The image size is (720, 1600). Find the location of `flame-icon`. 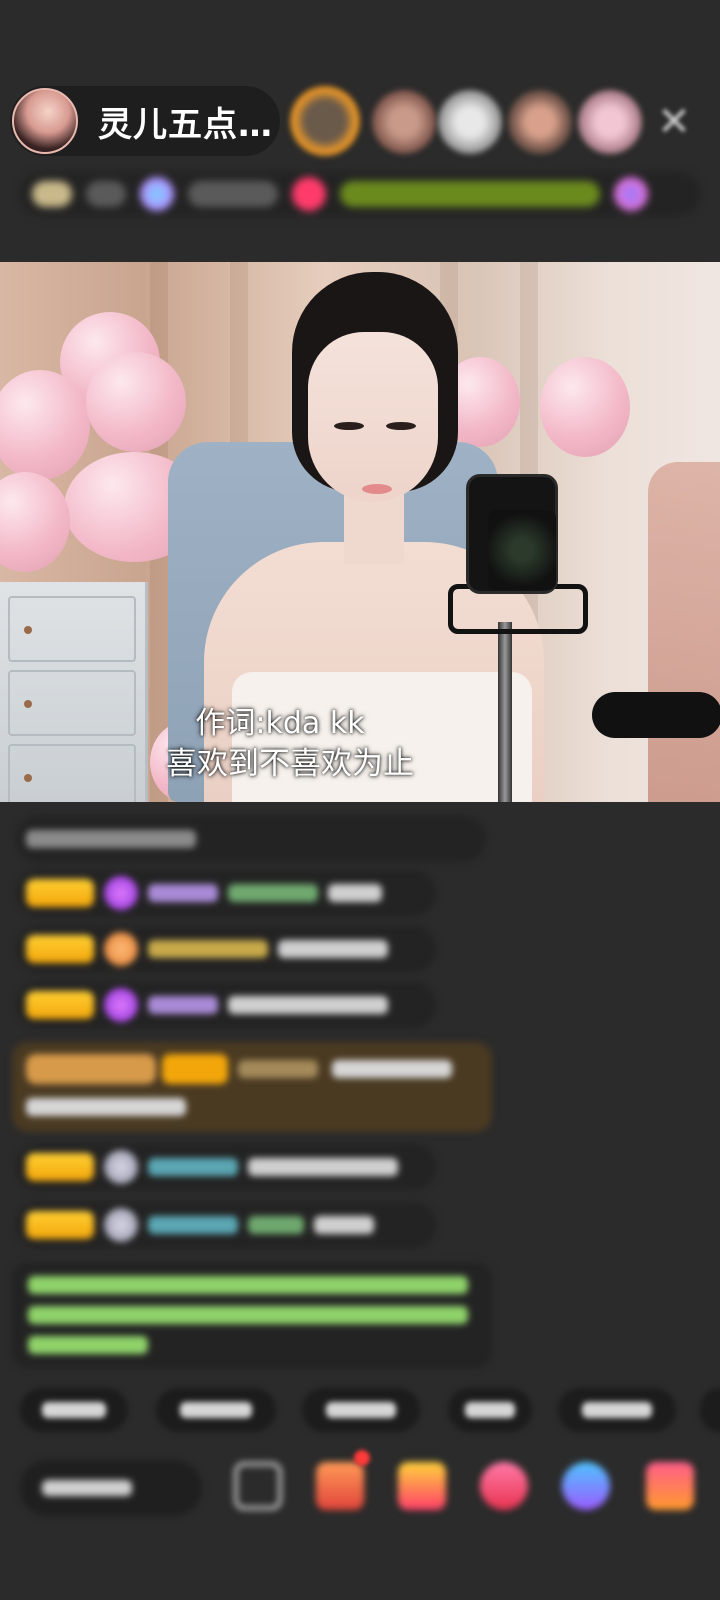

flame-icon is located at coordinates (121, 949).